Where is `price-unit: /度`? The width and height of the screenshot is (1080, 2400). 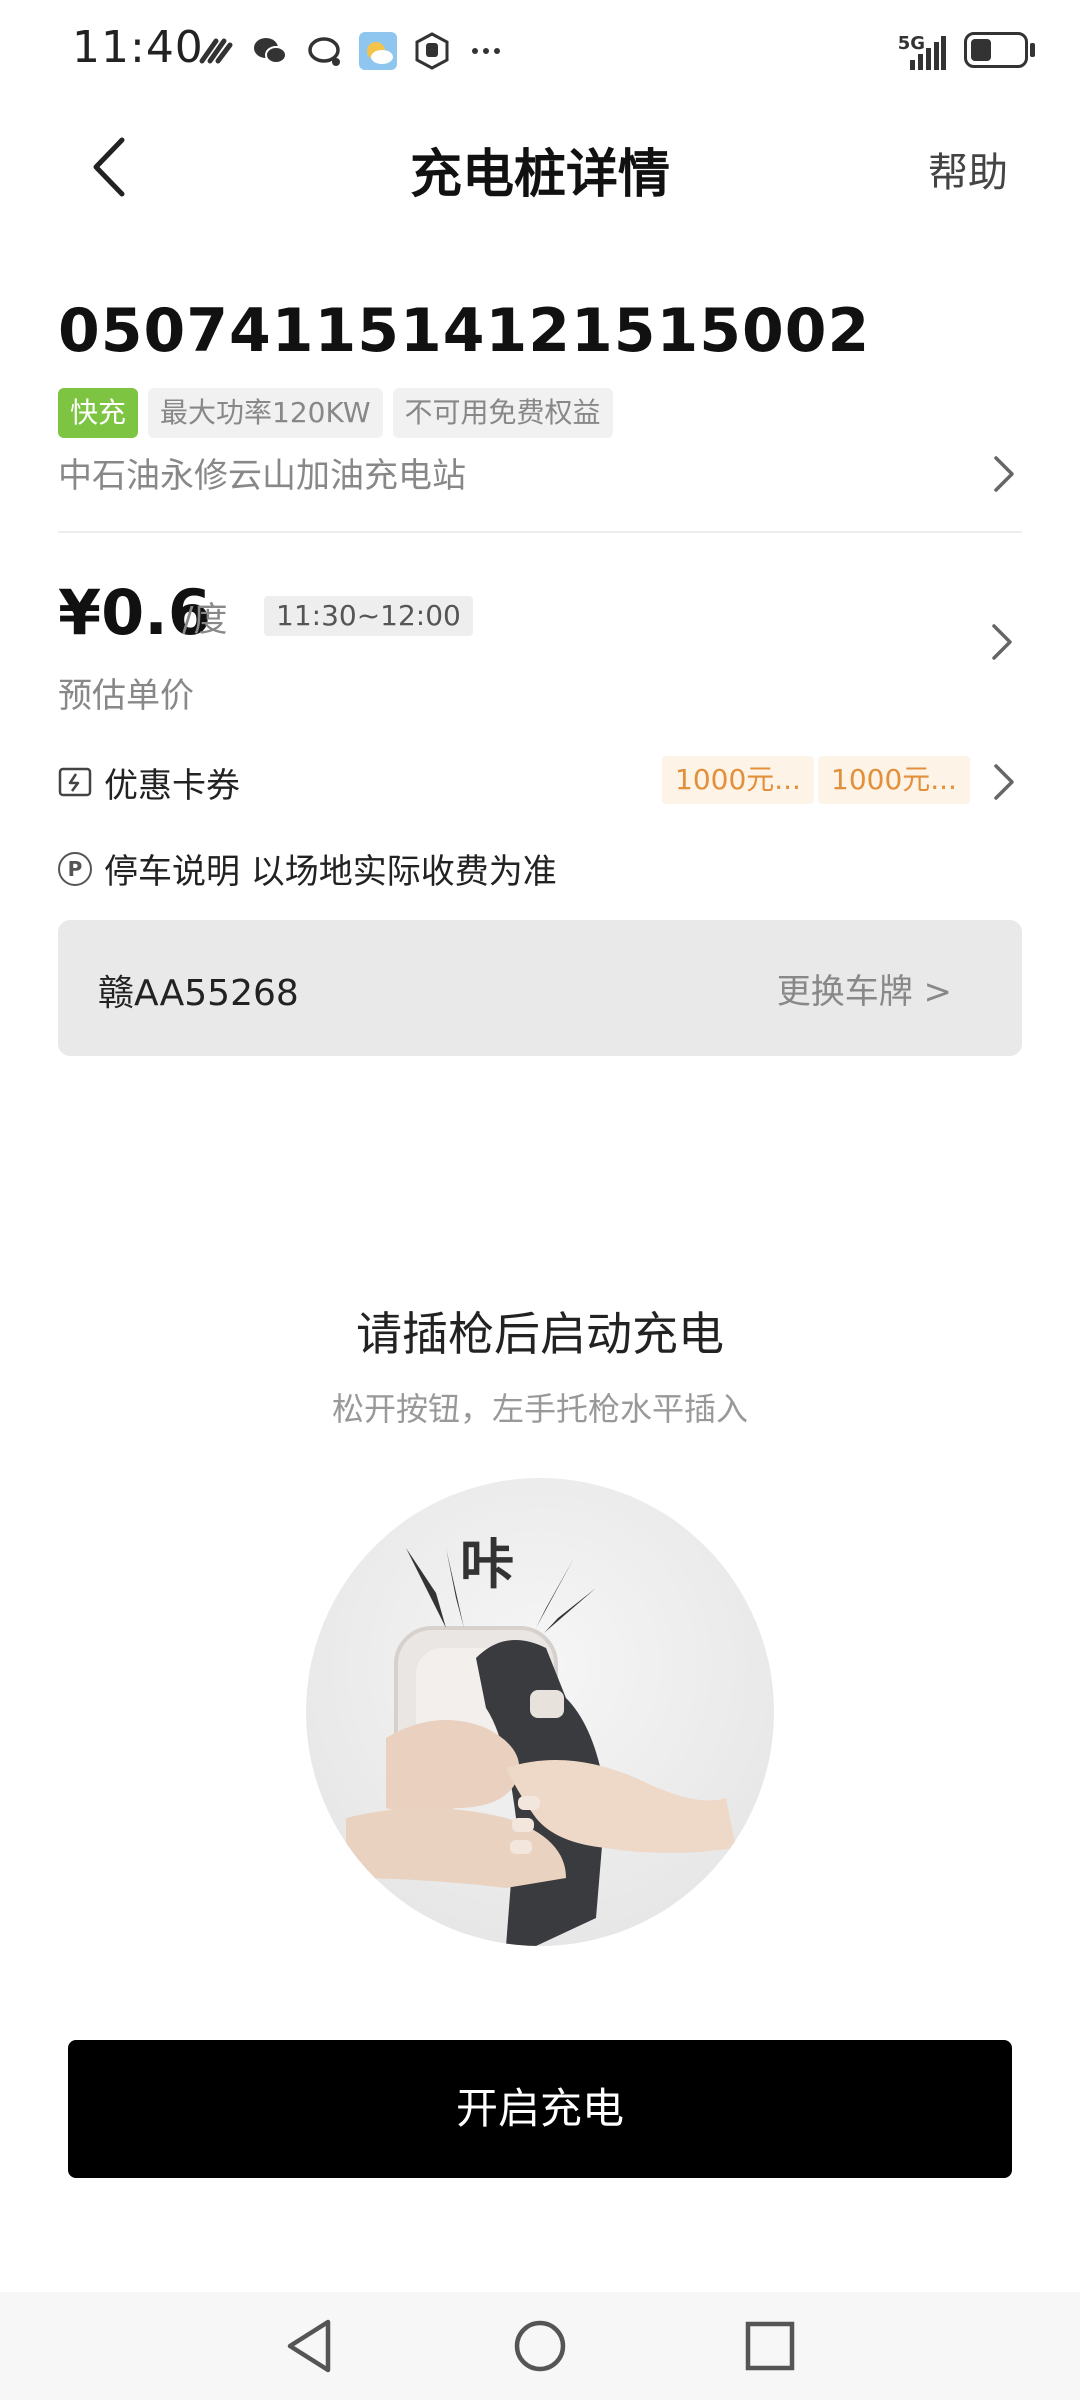
price-unit: /度 is located at coordinates (205, 620).